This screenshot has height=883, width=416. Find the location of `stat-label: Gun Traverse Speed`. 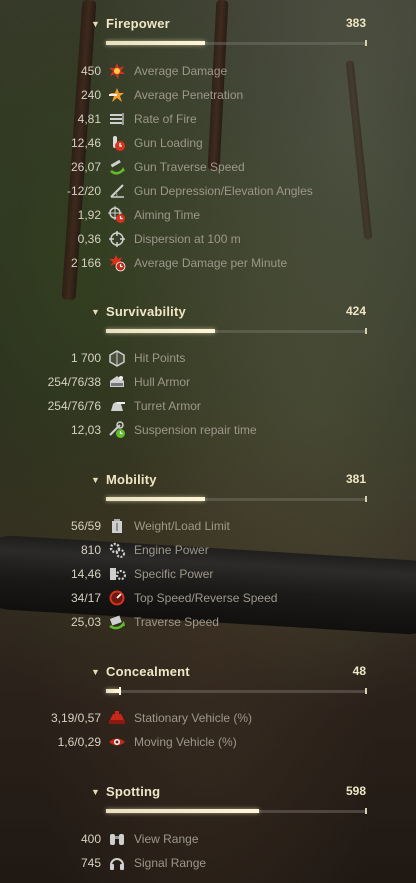

stat-label: Gun Traverse Speed is located at coordinates (189, 167).